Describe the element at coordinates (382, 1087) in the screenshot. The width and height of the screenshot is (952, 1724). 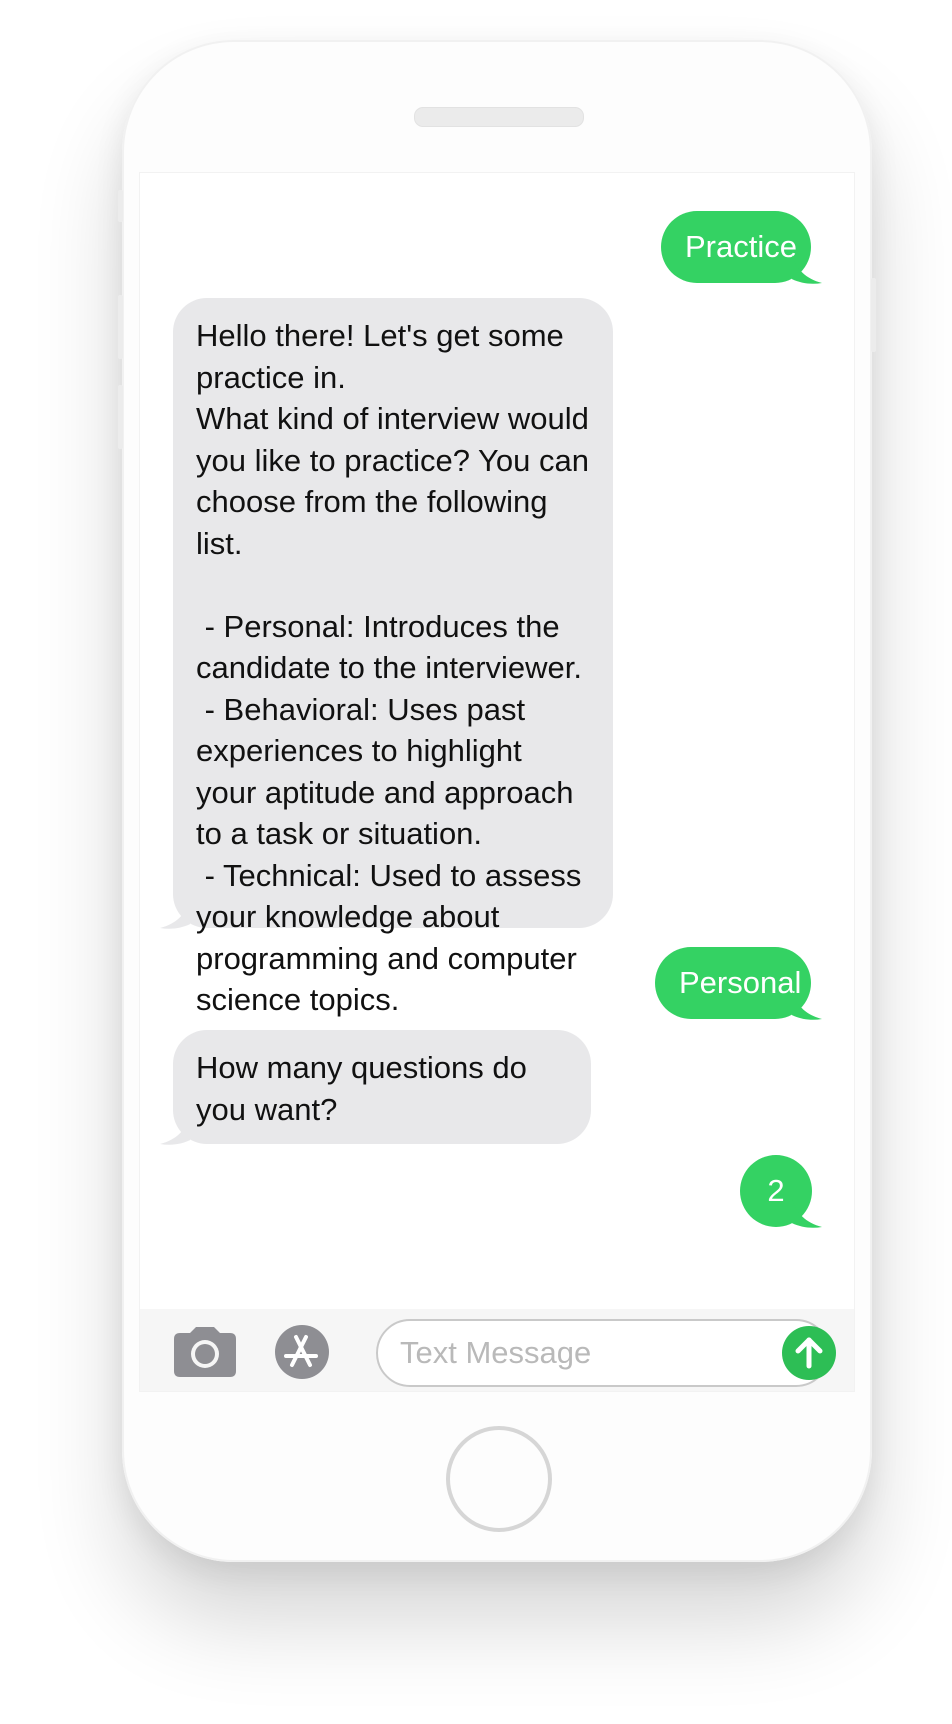
I see `incoming-message: How many questions do you want?` at that location.